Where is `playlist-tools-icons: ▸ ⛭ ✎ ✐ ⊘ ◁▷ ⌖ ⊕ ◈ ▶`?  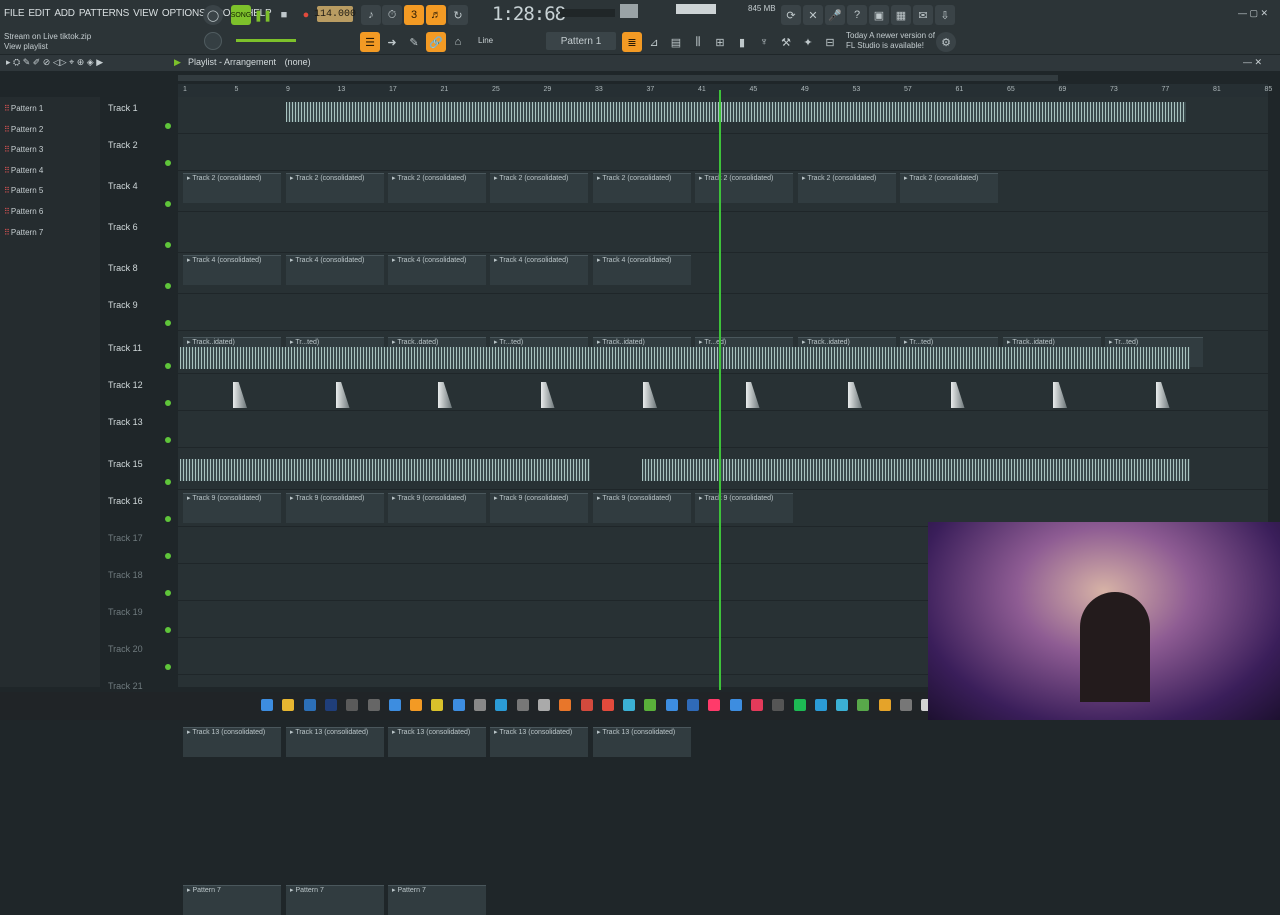 playlist-tools-icons: ▸ ⛭ ✎ ✐ ⊘ ◁▷ ⌖ ⊕ ◈ ▶ is located at coordinates (54, 62).